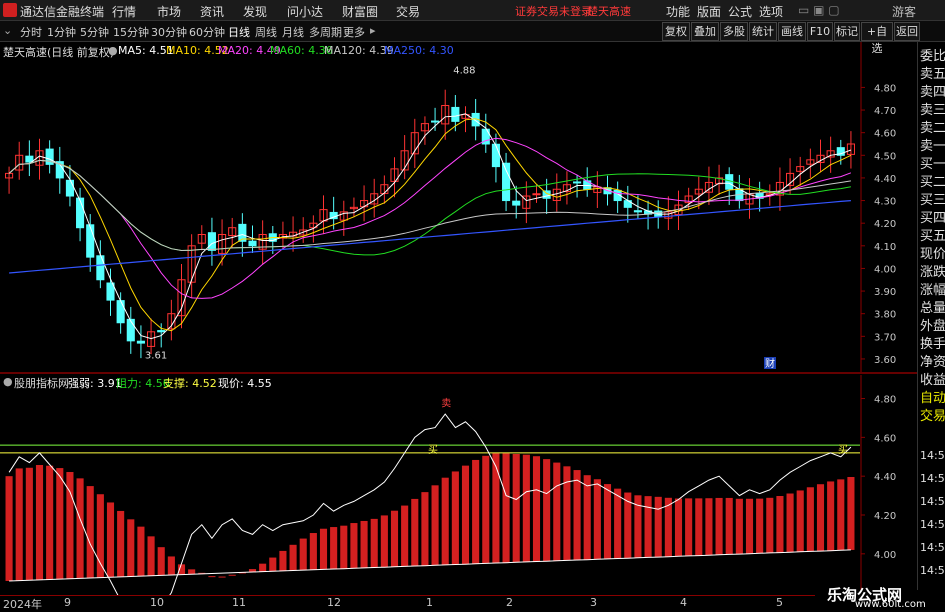  Describe the element at coordinates (429, 207) in the screenshot. I see `ma60-line` at that location.